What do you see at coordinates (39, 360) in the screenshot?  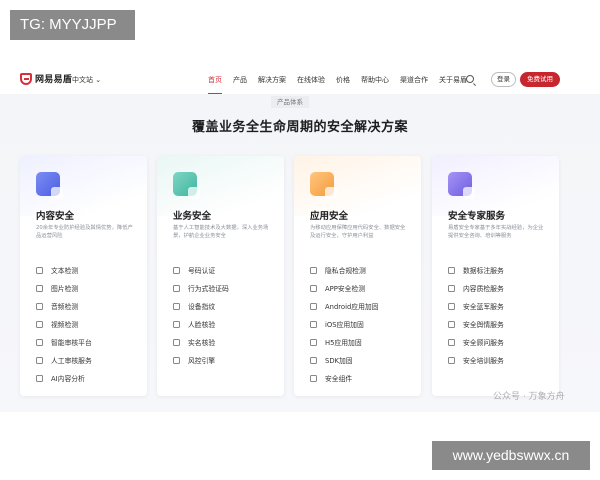 I see `manual-review-icon` at bounding box center [39, 360].